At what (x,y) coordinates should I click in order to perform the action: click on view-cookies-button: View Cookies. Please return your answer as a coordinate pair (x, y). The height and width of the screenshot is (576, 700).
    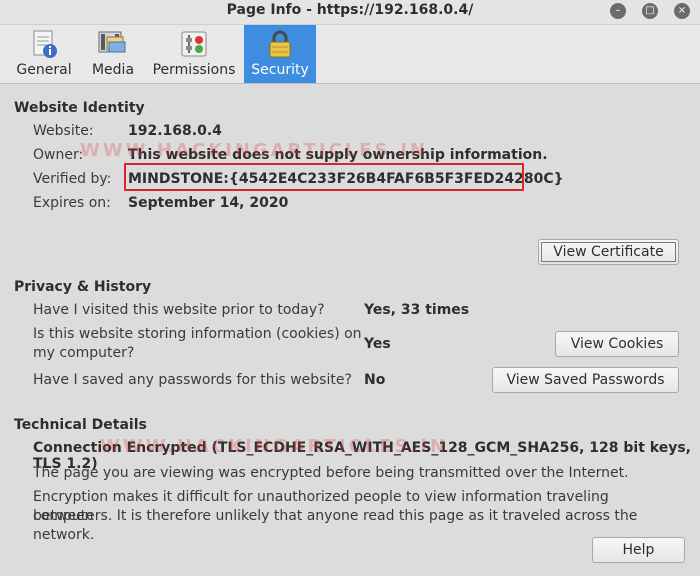
    Looking at the image, I should click on (617, 344).